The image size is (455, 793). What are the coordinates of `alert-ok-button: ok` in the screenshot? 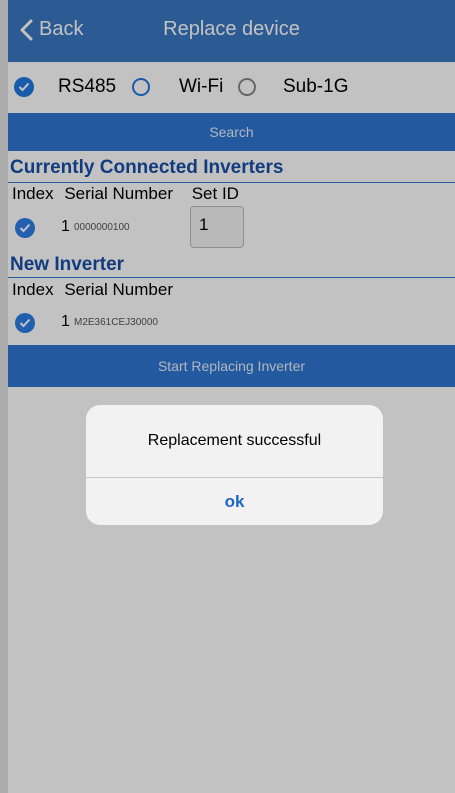 It's located at (234, 501).